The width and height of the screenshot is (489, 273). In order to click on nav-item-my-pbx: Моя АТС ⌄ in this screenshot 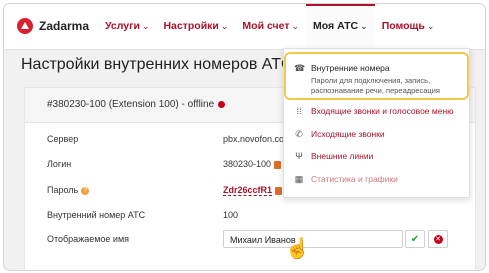, I will do `click(340, 27)`.